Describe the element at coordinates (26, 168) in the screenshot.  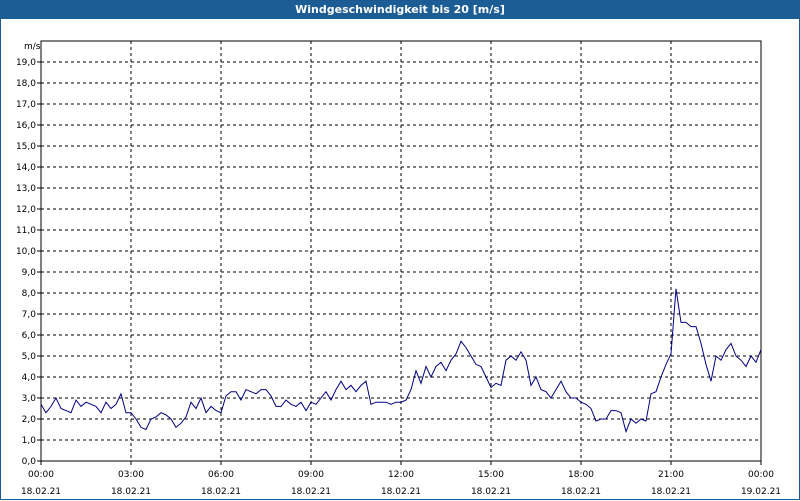
I see `y-tick-label: 14,0` at that location.